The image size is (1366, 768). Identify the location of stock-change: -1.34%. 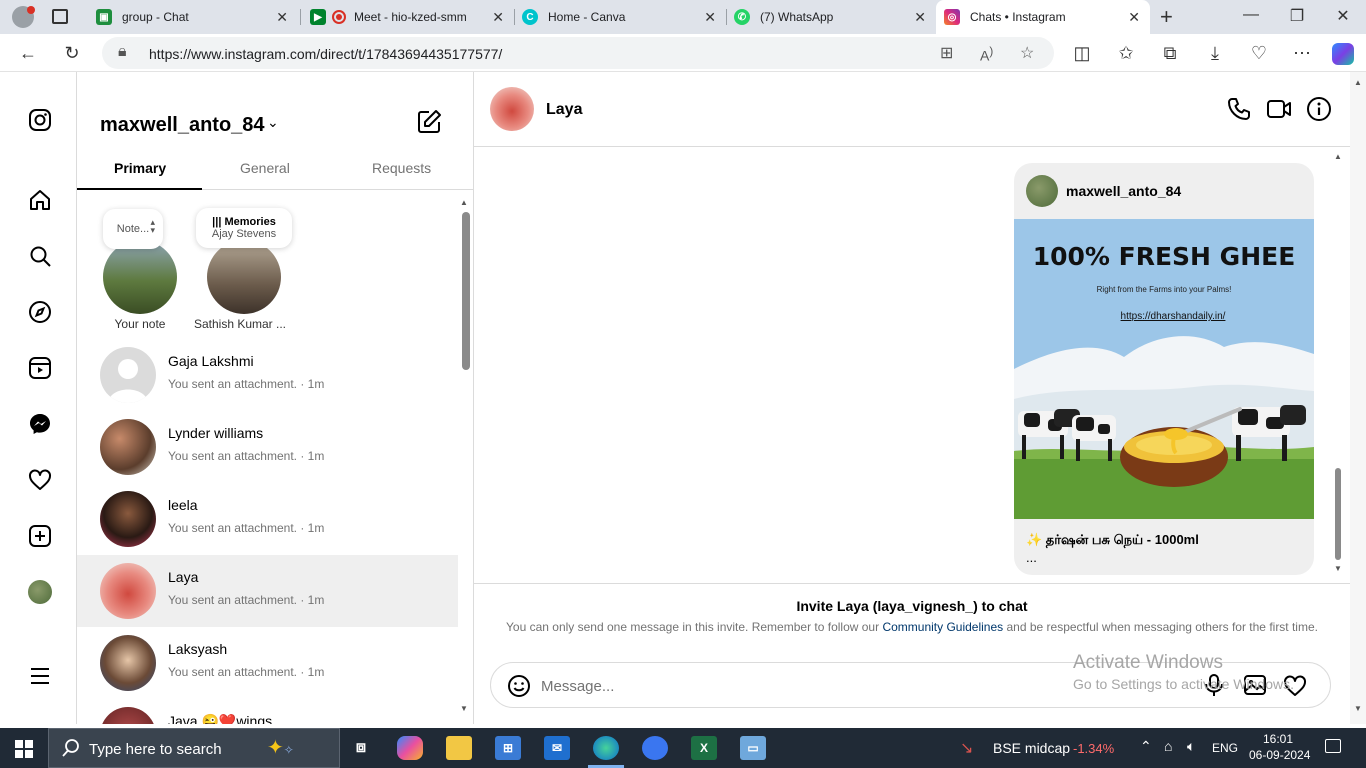
(1093, 748).